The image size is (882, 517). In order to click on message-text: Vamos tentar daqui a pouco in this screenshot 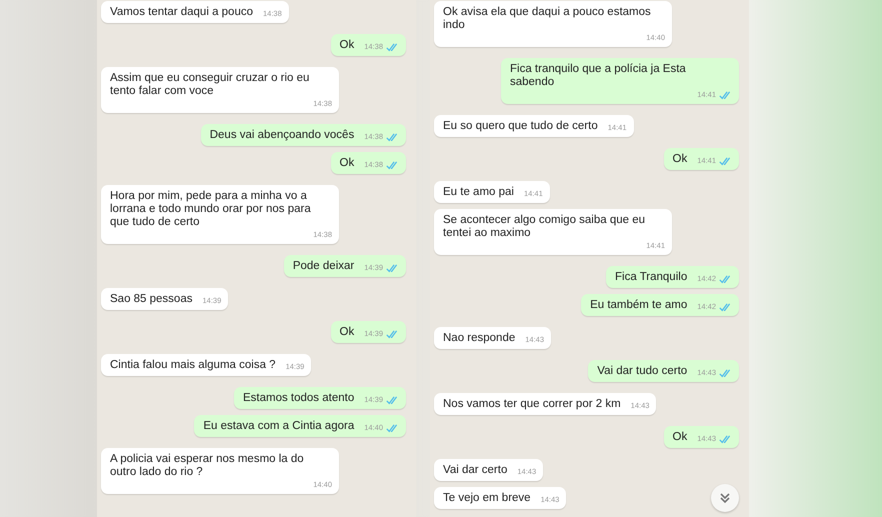, I will do `click(181, 12)`.